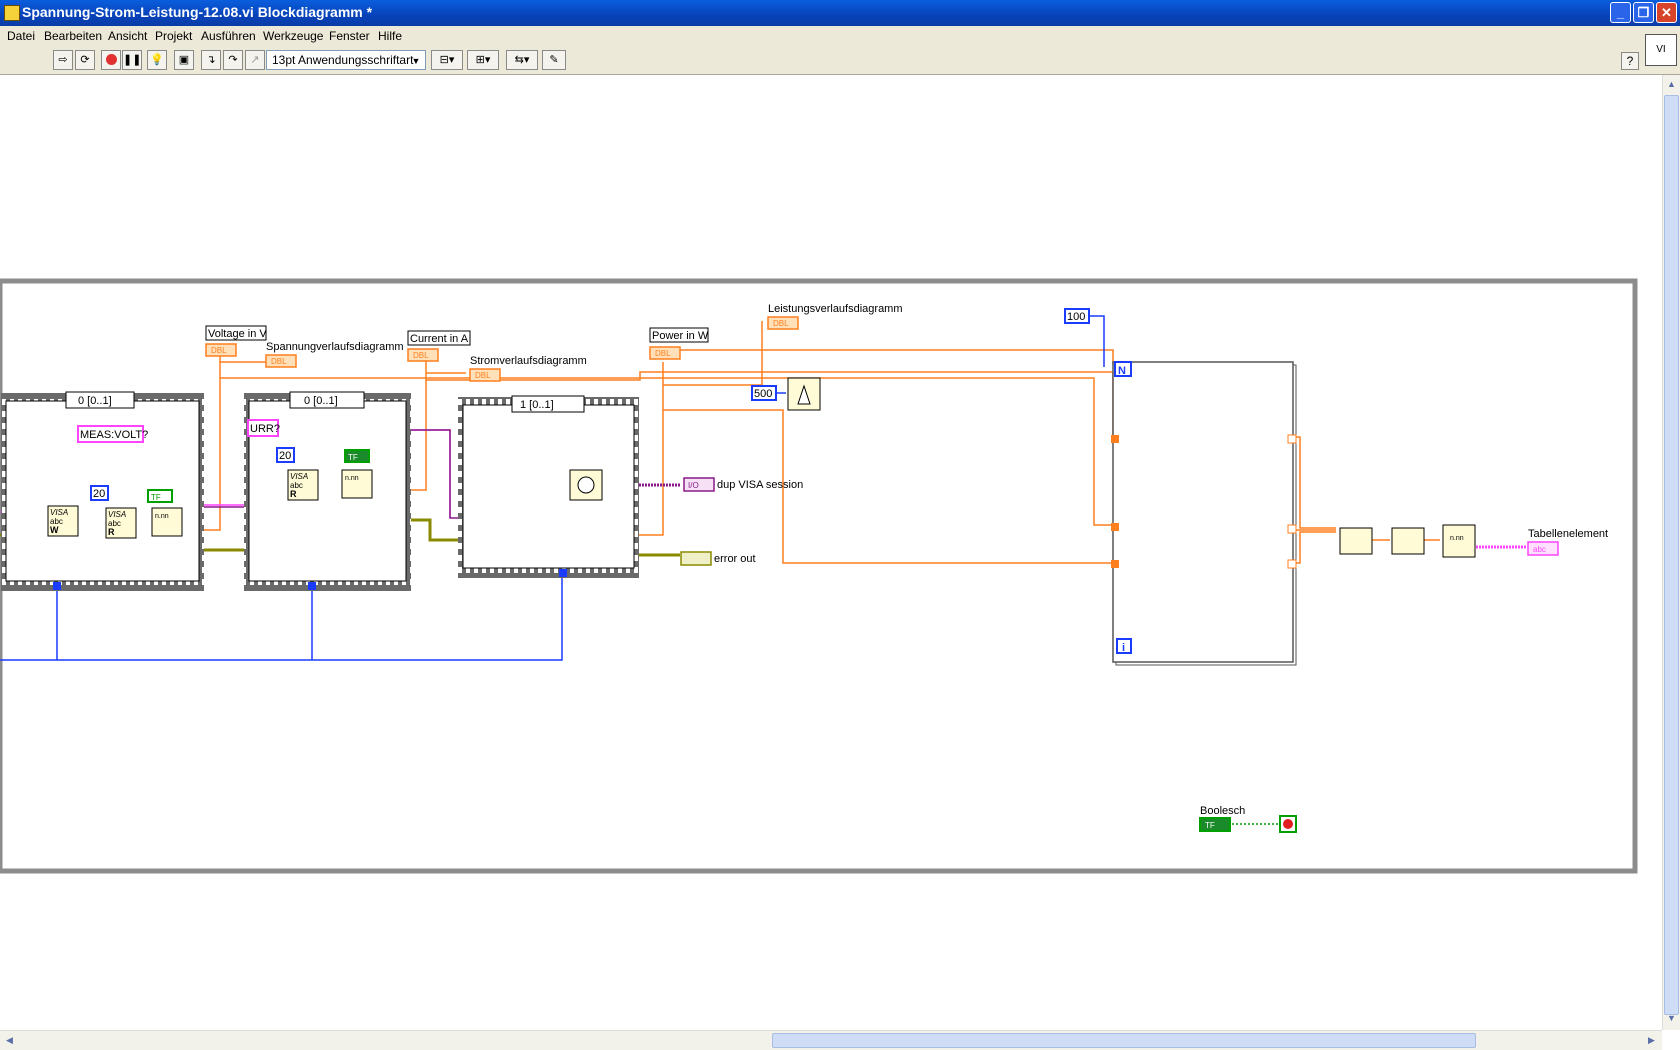 The width and height of the screenshot is (1680, 1050). What do you see at coordinates (132, 60) in the screenshot?
I see `pause-icon: ❚❚` at bounding box center [132, 60].